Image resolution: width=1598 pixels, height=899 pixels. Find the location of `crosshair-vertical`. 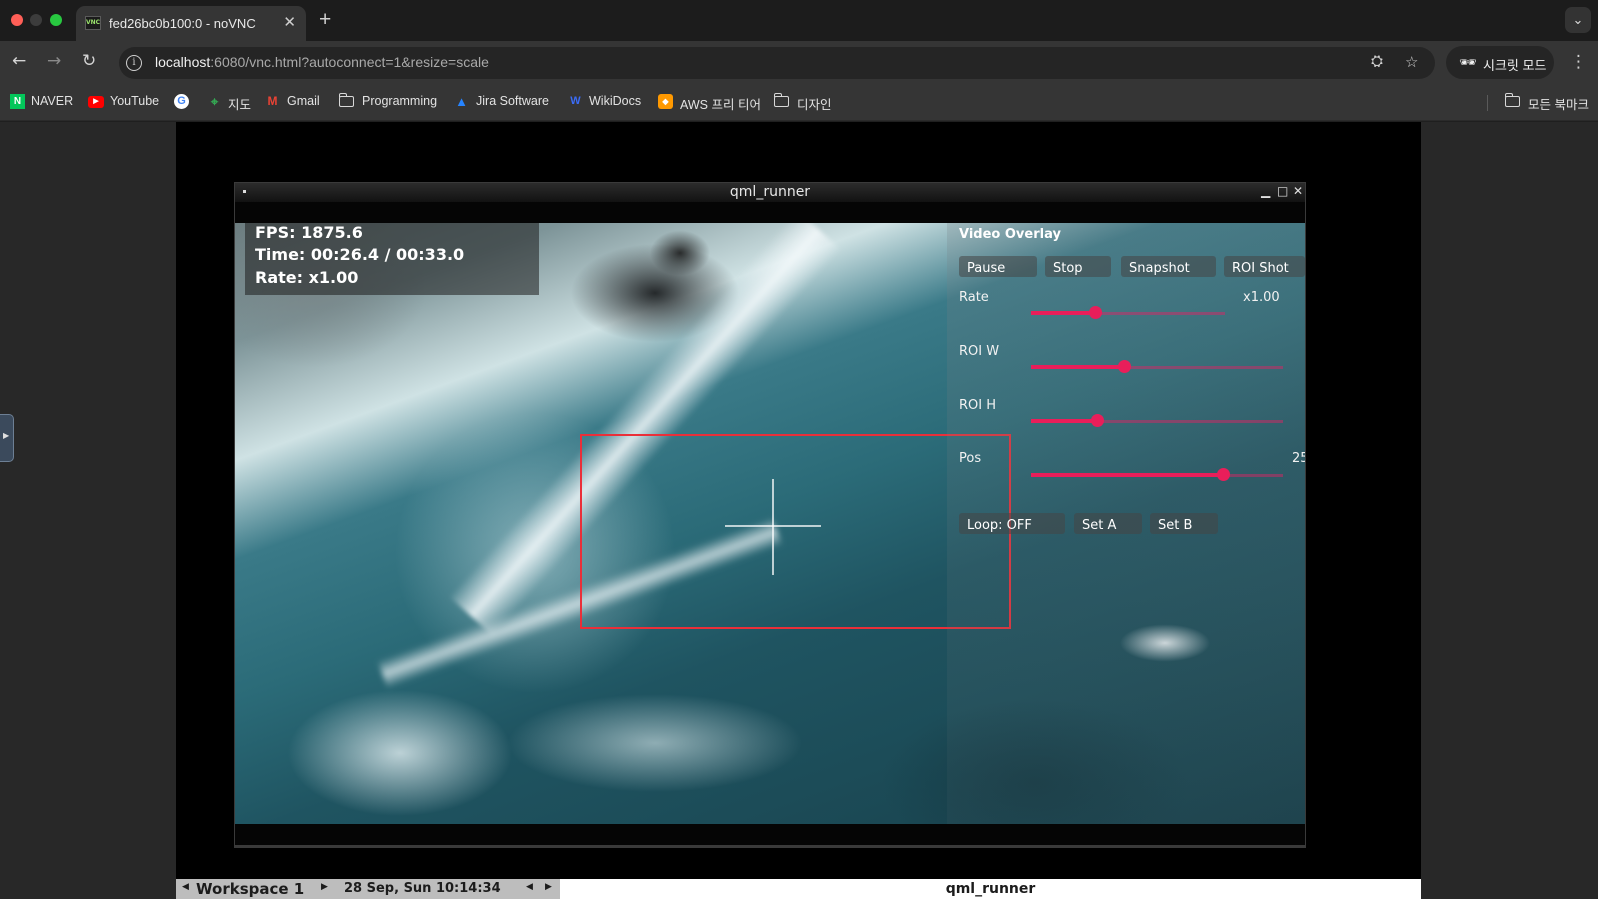

crosshair-vertical is located at coordinates (773, 527).